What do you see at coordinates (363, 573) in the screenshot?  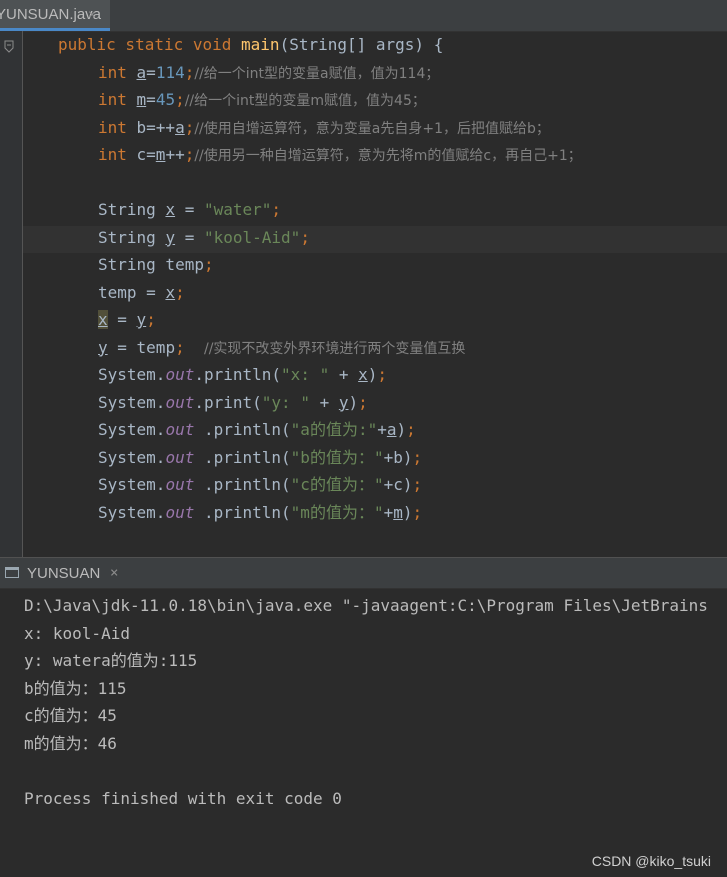 I see `run-tool-window-header: YUNSUAN ×` at bounding box center [363, 573].